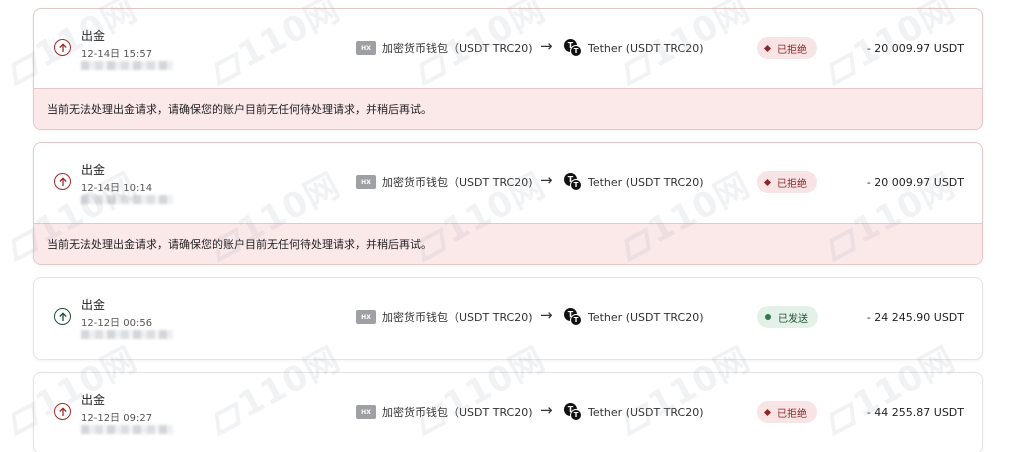 The width and height of the screenshot is (1024, 452). Describe the element at coordinates (117, 323) in the screenshot. I see `transaction-time: 12-12日 00:56` at that location.